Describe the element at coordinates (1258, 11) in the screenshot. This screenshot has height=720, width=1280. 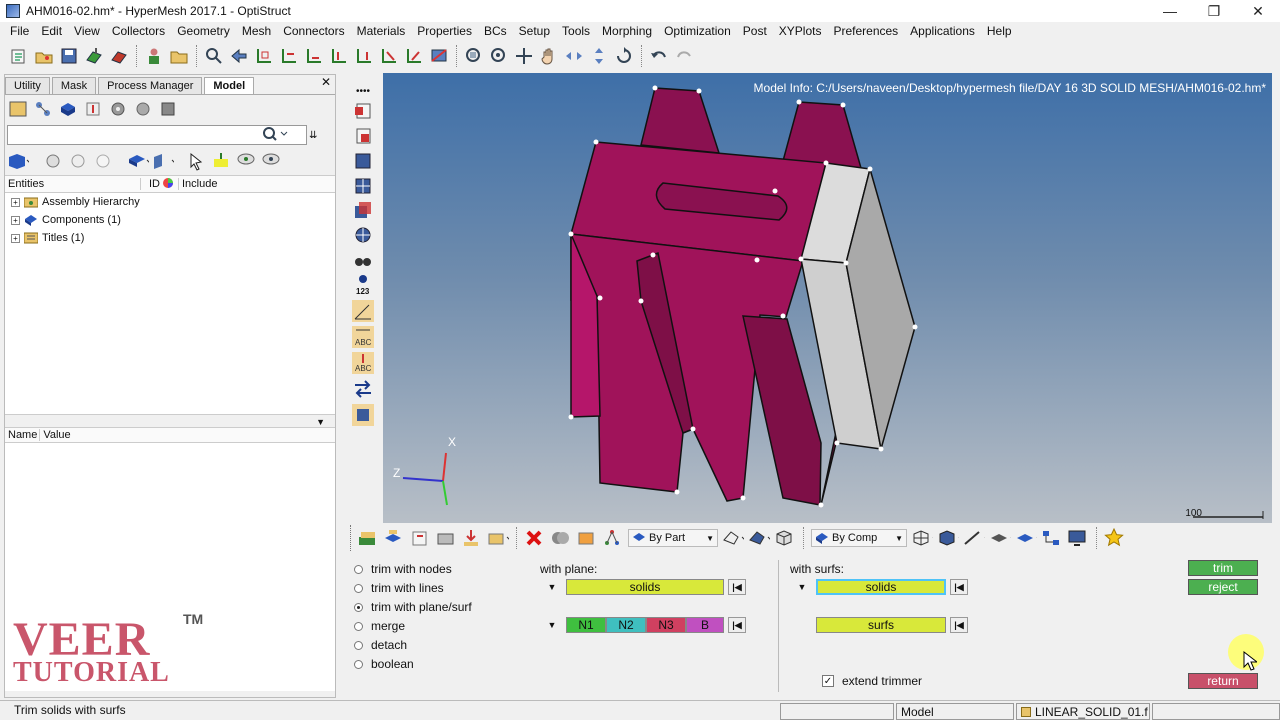
I see `close-icon: ✕` at that location.